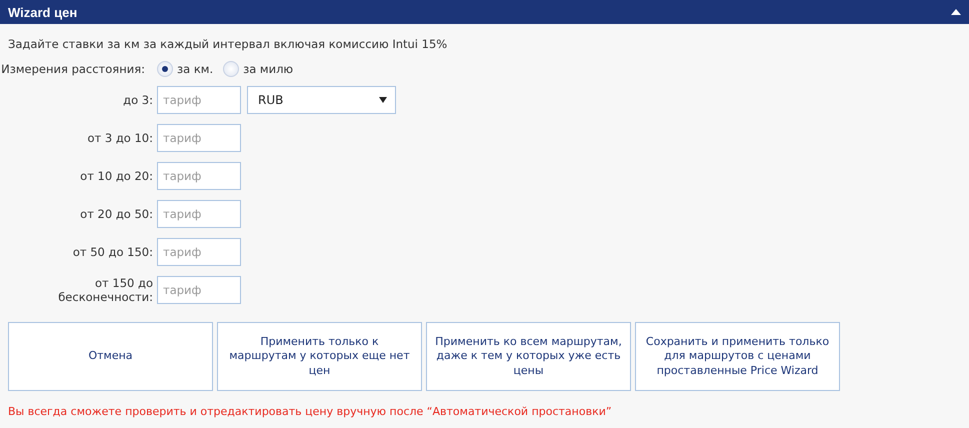 This screenshot has width=969, height=428. I want to click on interval-label: от 10 до 20:, so click(116, 176).